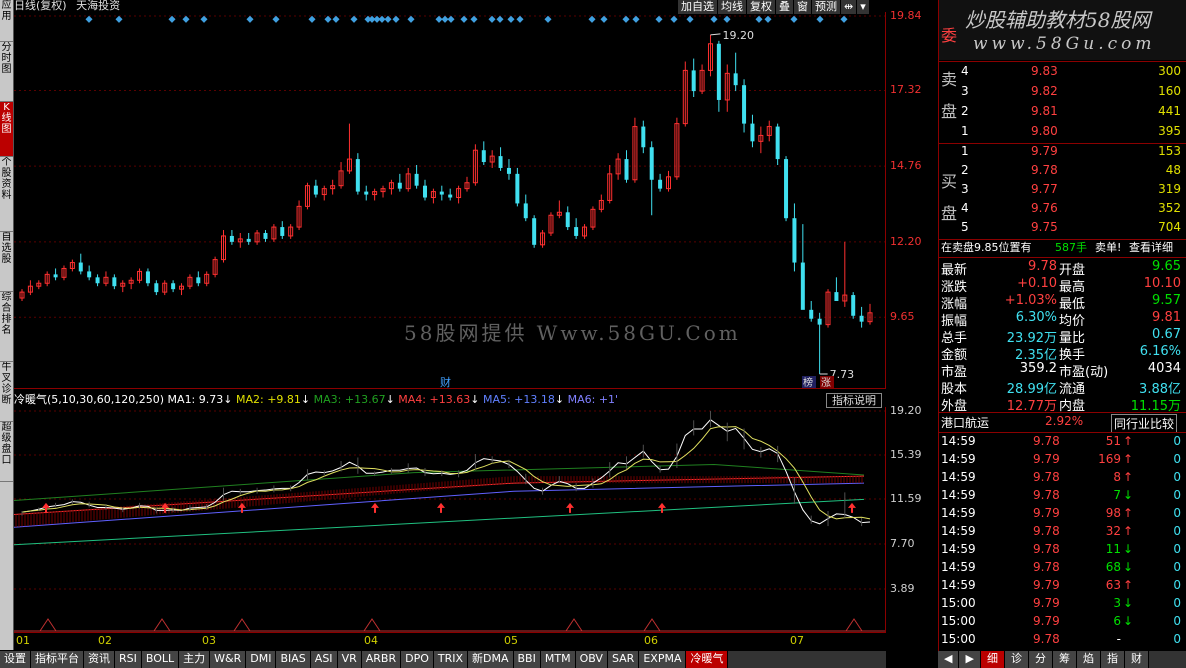 The width and height of the screenshot is (1186, 668). I want to click on left-tab-5: 综合排名, so click(6, 327).